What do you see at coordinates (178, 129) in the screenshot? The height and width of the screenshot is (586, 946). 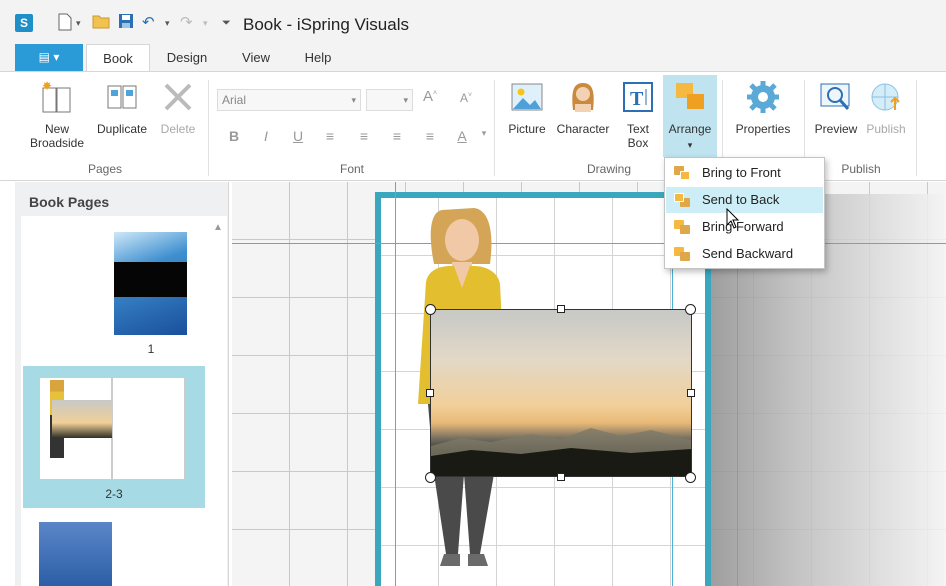 I see `delete-label: Delete` at bounding box center [178, 129].